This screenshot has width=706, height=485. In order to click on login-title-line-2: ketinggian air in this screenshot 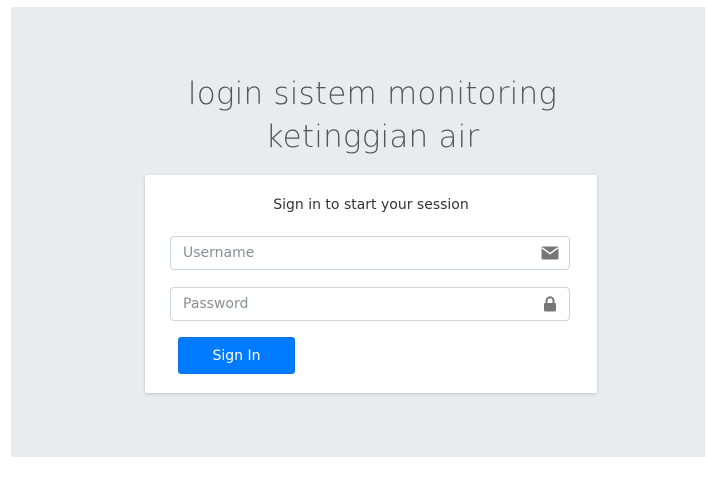, I will do `click(372, 137)`.